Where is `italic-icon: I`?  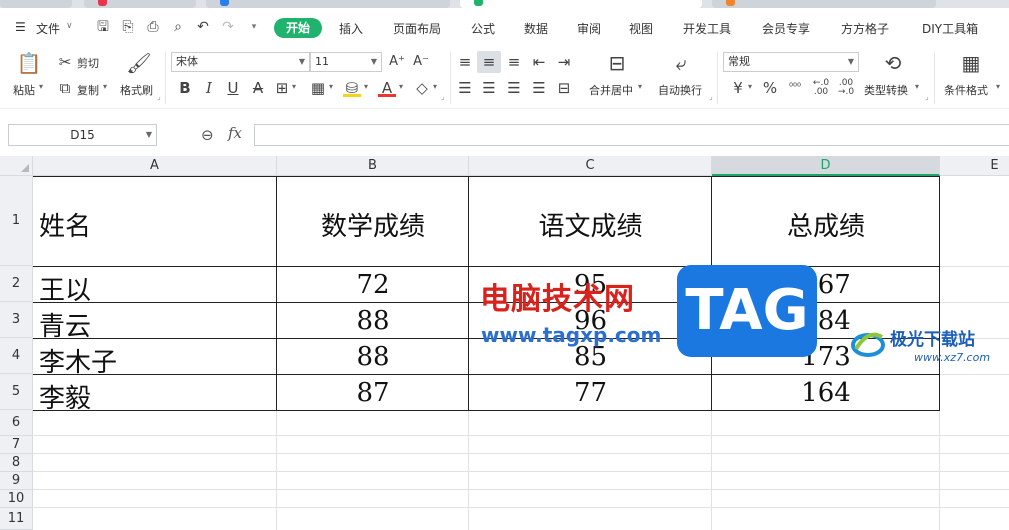 italic-icon: I is located at coordinates (209, 88).